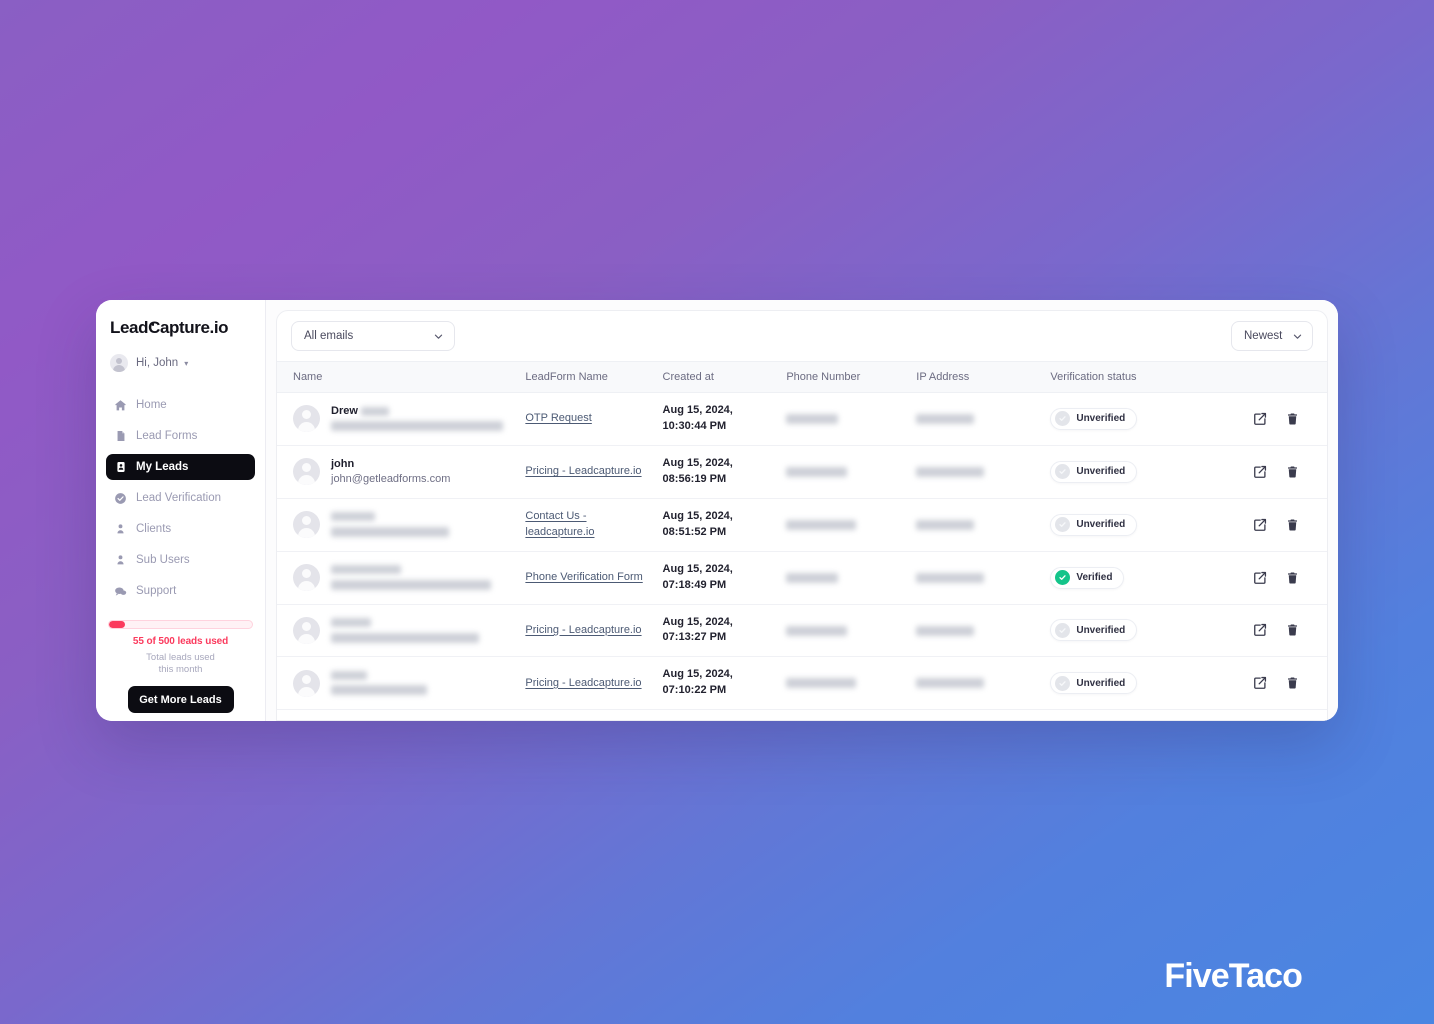  What do you see at coordinates (697, 629) in the screenshot?
I see `created-at-value: Aug 15, 2024, 07:13:27 PM` at bounding box center [697, 629].